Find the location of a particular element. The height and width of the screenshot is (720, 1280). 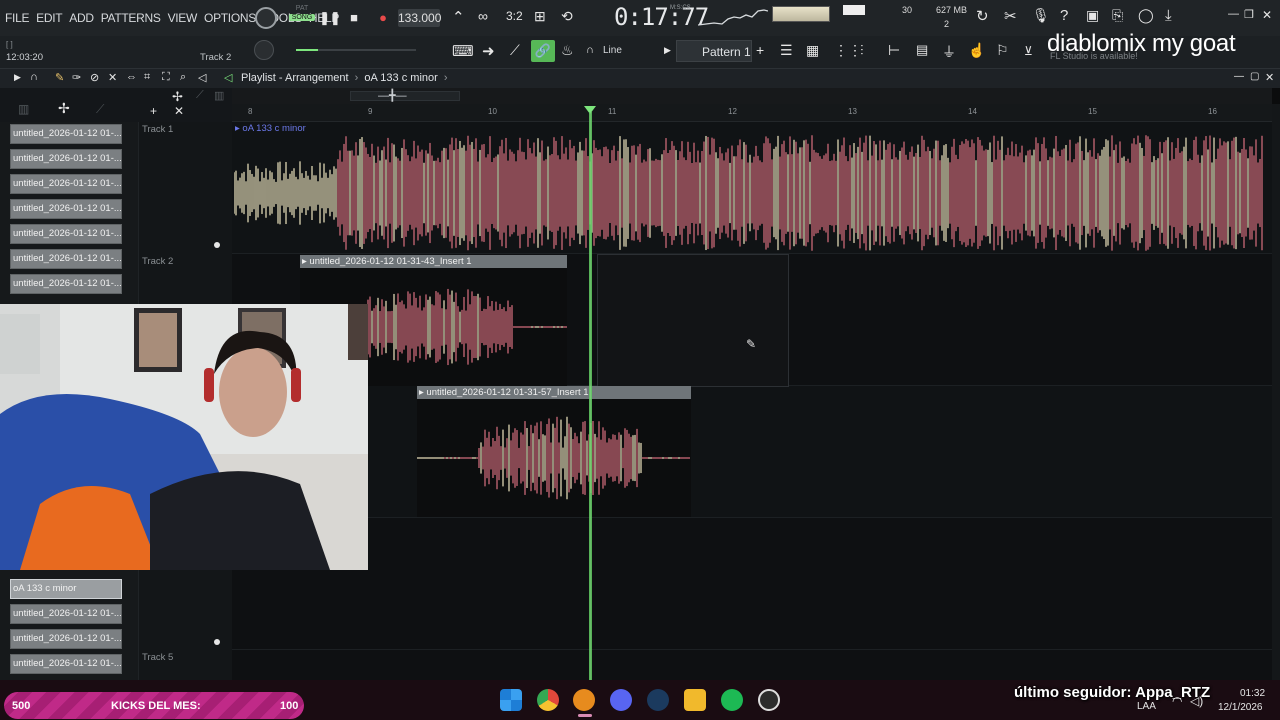

track-label-1: Track 1 is located at coordinates (157, 129).